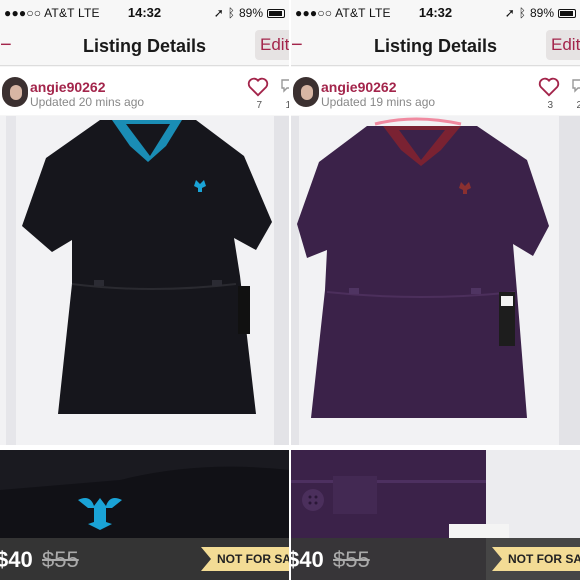 This screenshot has height=580, width=580. What do you see at coordinates (144, 91) in the screenshot?
I see `seller-row: angie90262 Updated 20 mins ago 7 1` at bounding box center [144, 91].